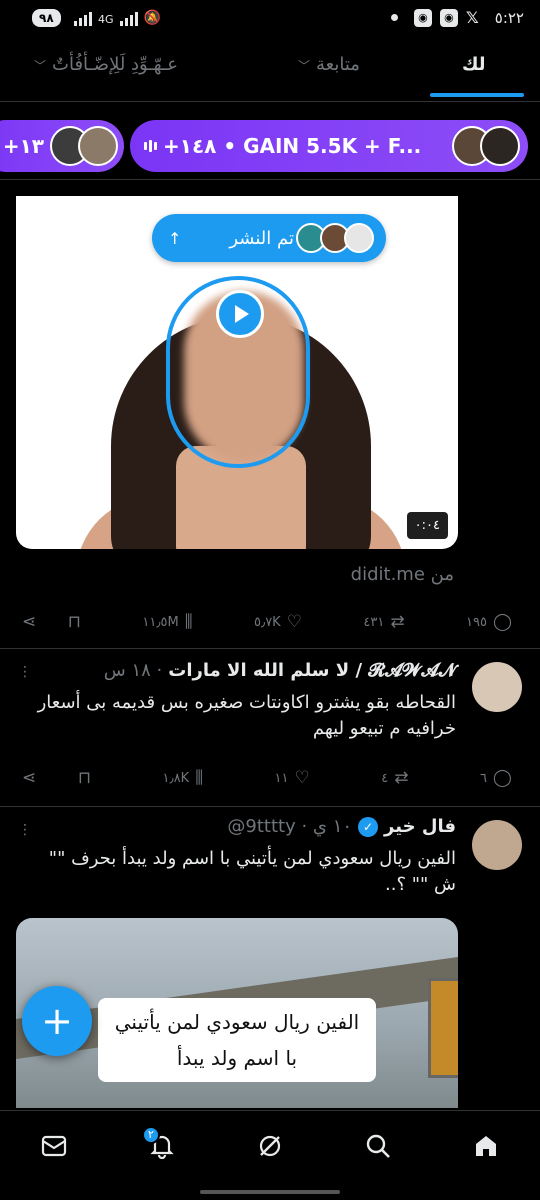  Describe the element at coordinates (270, 20) in the screenshot. I see `status-bar: ٩٨ 4G 🔕 ◉ ◉ 𝕏 ٥:٢٢` at that location.